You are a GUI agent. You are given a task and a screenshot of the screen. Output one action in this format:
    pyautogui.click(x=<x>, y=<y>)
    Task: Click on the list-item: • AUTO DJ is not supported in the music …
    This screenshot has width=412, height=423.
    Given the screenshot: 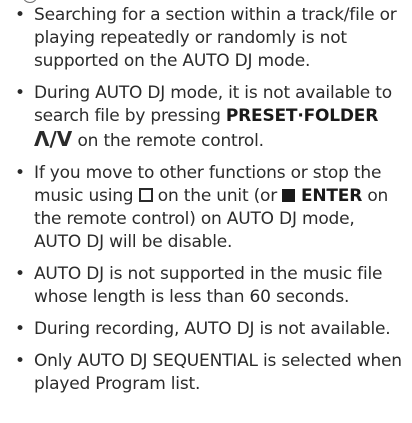 What is the action you would take?
    pyautogui.click(x=209, y=286)
    